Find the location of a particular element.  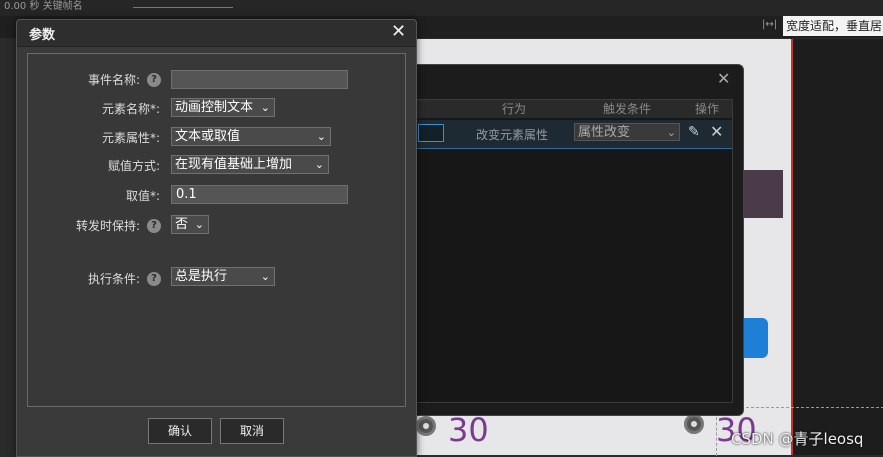

canvas-outside-area is located at coordinates (838, 247).